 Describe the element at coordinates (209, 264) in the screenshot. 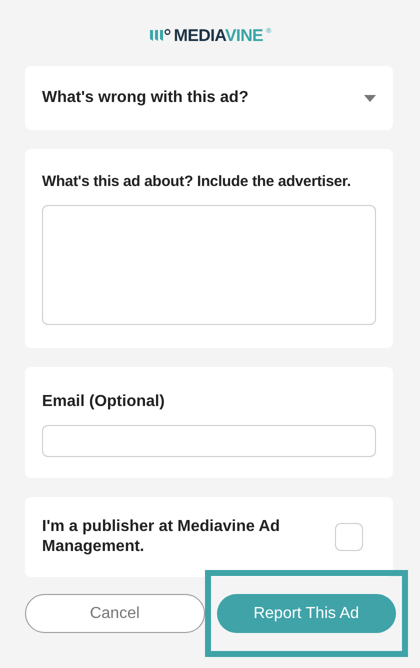

I see `about-input-field` at that location.